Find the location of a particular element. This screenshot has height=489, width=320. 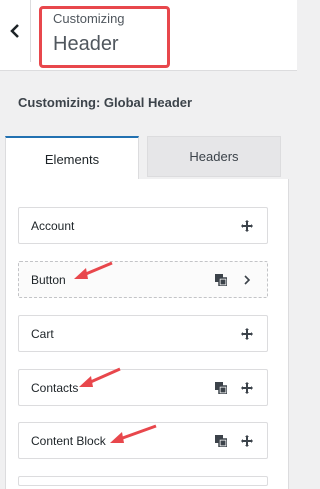

element-label: Button is located at coordinates (48, 279).